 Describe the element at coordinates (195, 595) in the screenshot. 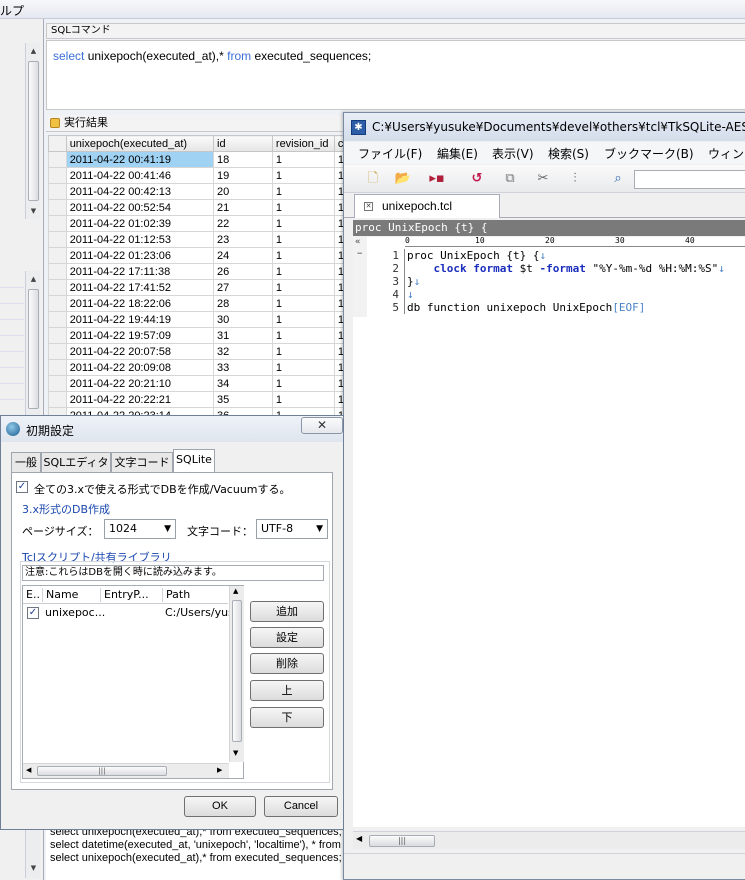

I see `list-col-path: Path` at that location.